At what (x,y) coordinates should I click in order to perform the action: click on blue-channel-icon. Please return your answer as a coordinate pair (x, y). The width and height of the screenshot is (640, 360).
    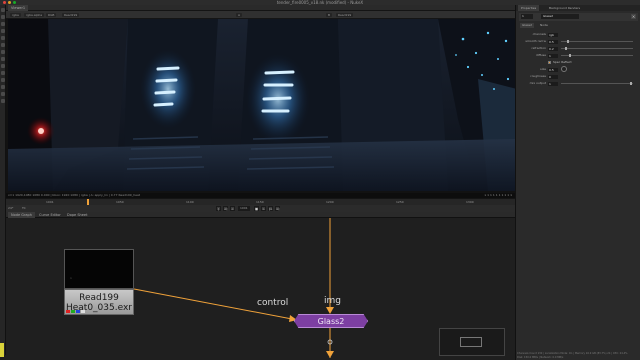
    Looking at the image, I should click on (78, 311).